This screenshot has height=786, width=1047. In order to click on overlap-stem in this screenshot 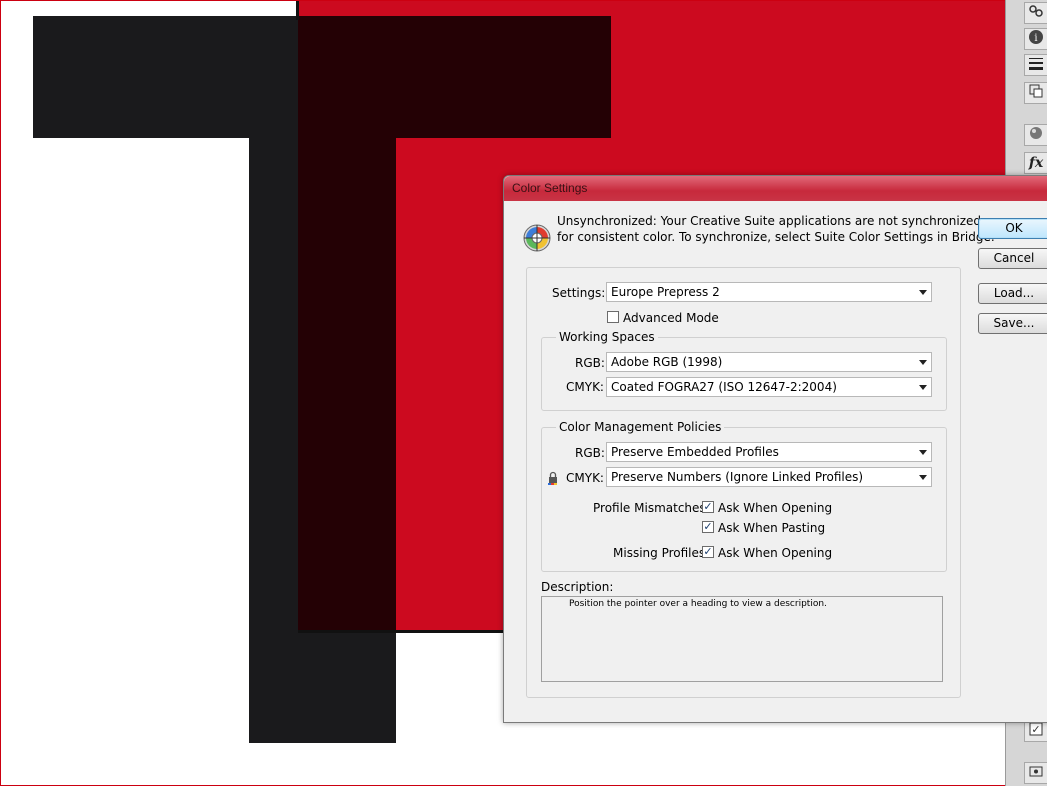, I will do `click(347, 323)`.